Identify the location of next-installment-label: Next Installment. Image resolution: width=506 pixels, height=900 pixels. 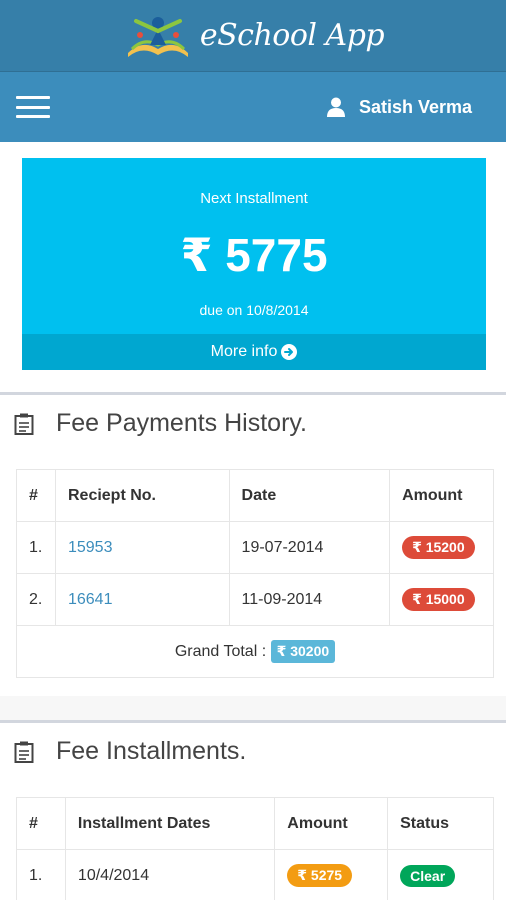
(254, 198).